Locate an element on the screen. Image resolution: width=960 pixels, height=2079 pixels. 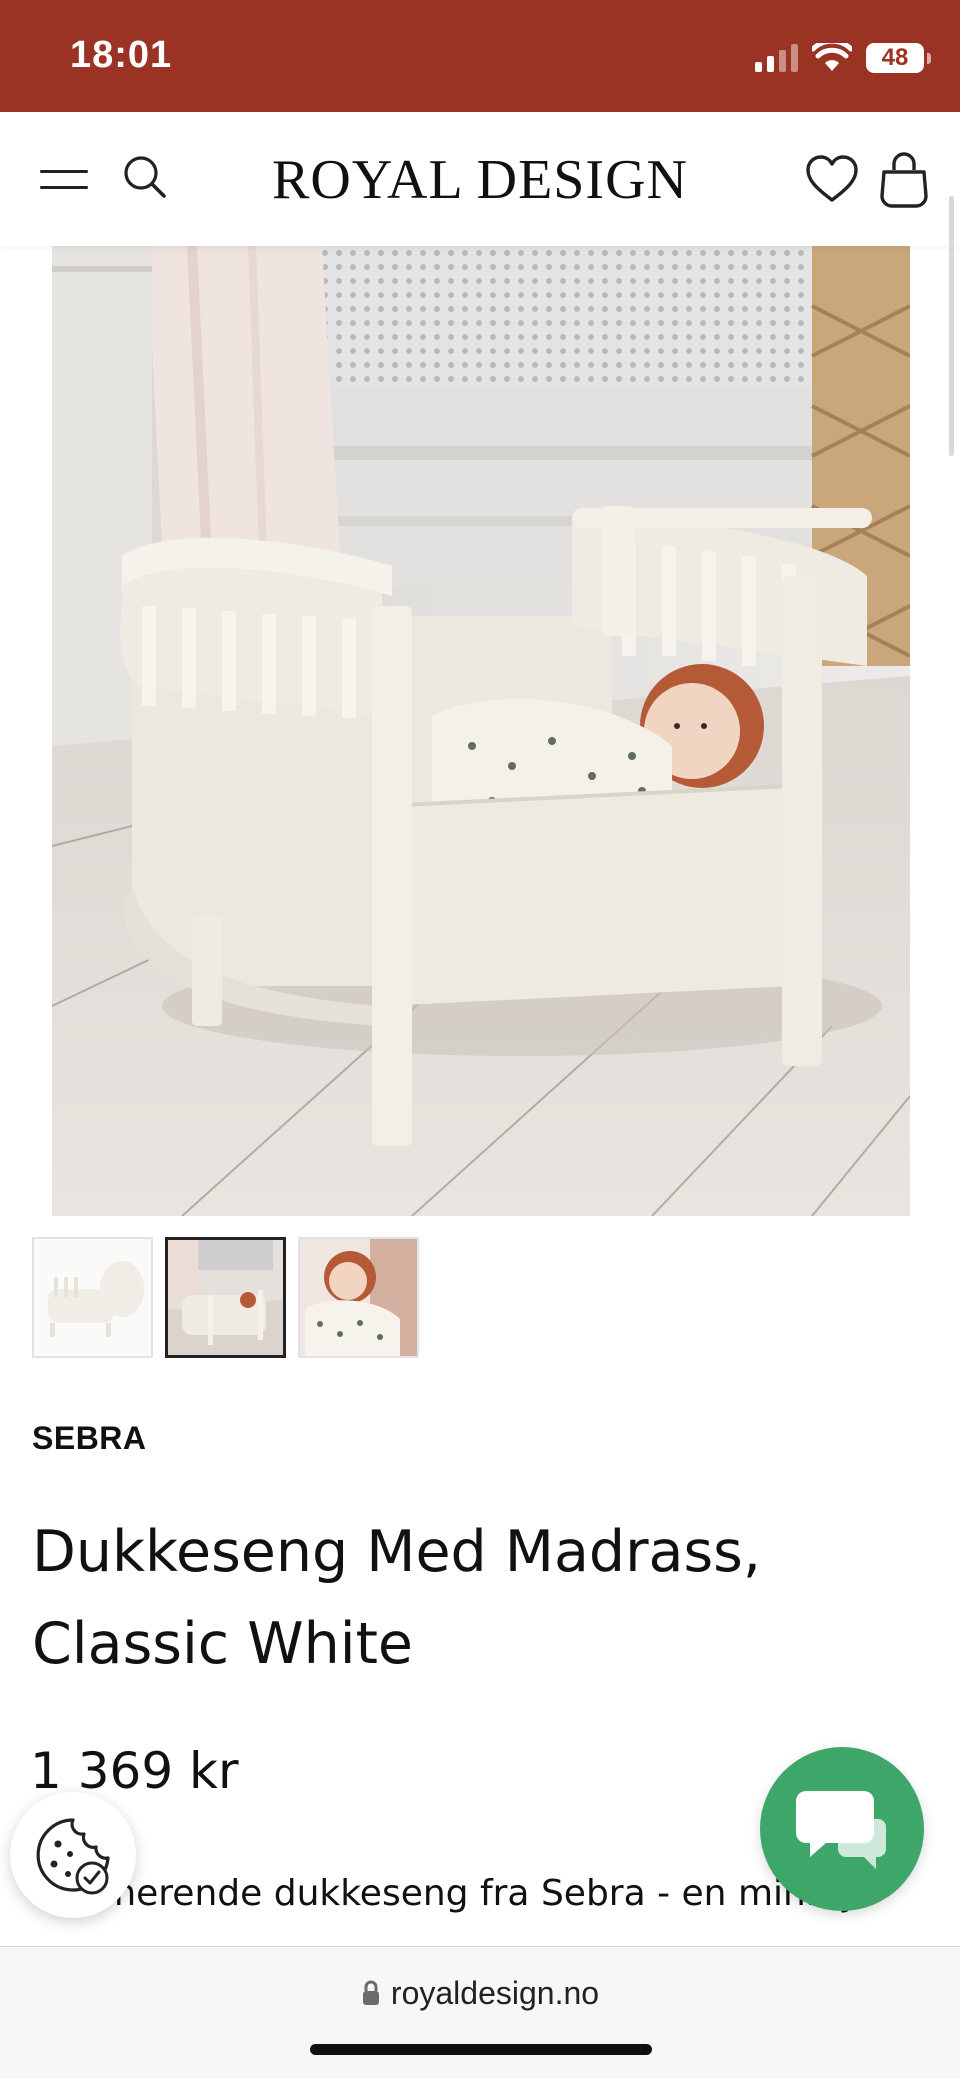
product-title: Dukkeseng Med Madrass, Classic White is located at coordinates (462, 1598).